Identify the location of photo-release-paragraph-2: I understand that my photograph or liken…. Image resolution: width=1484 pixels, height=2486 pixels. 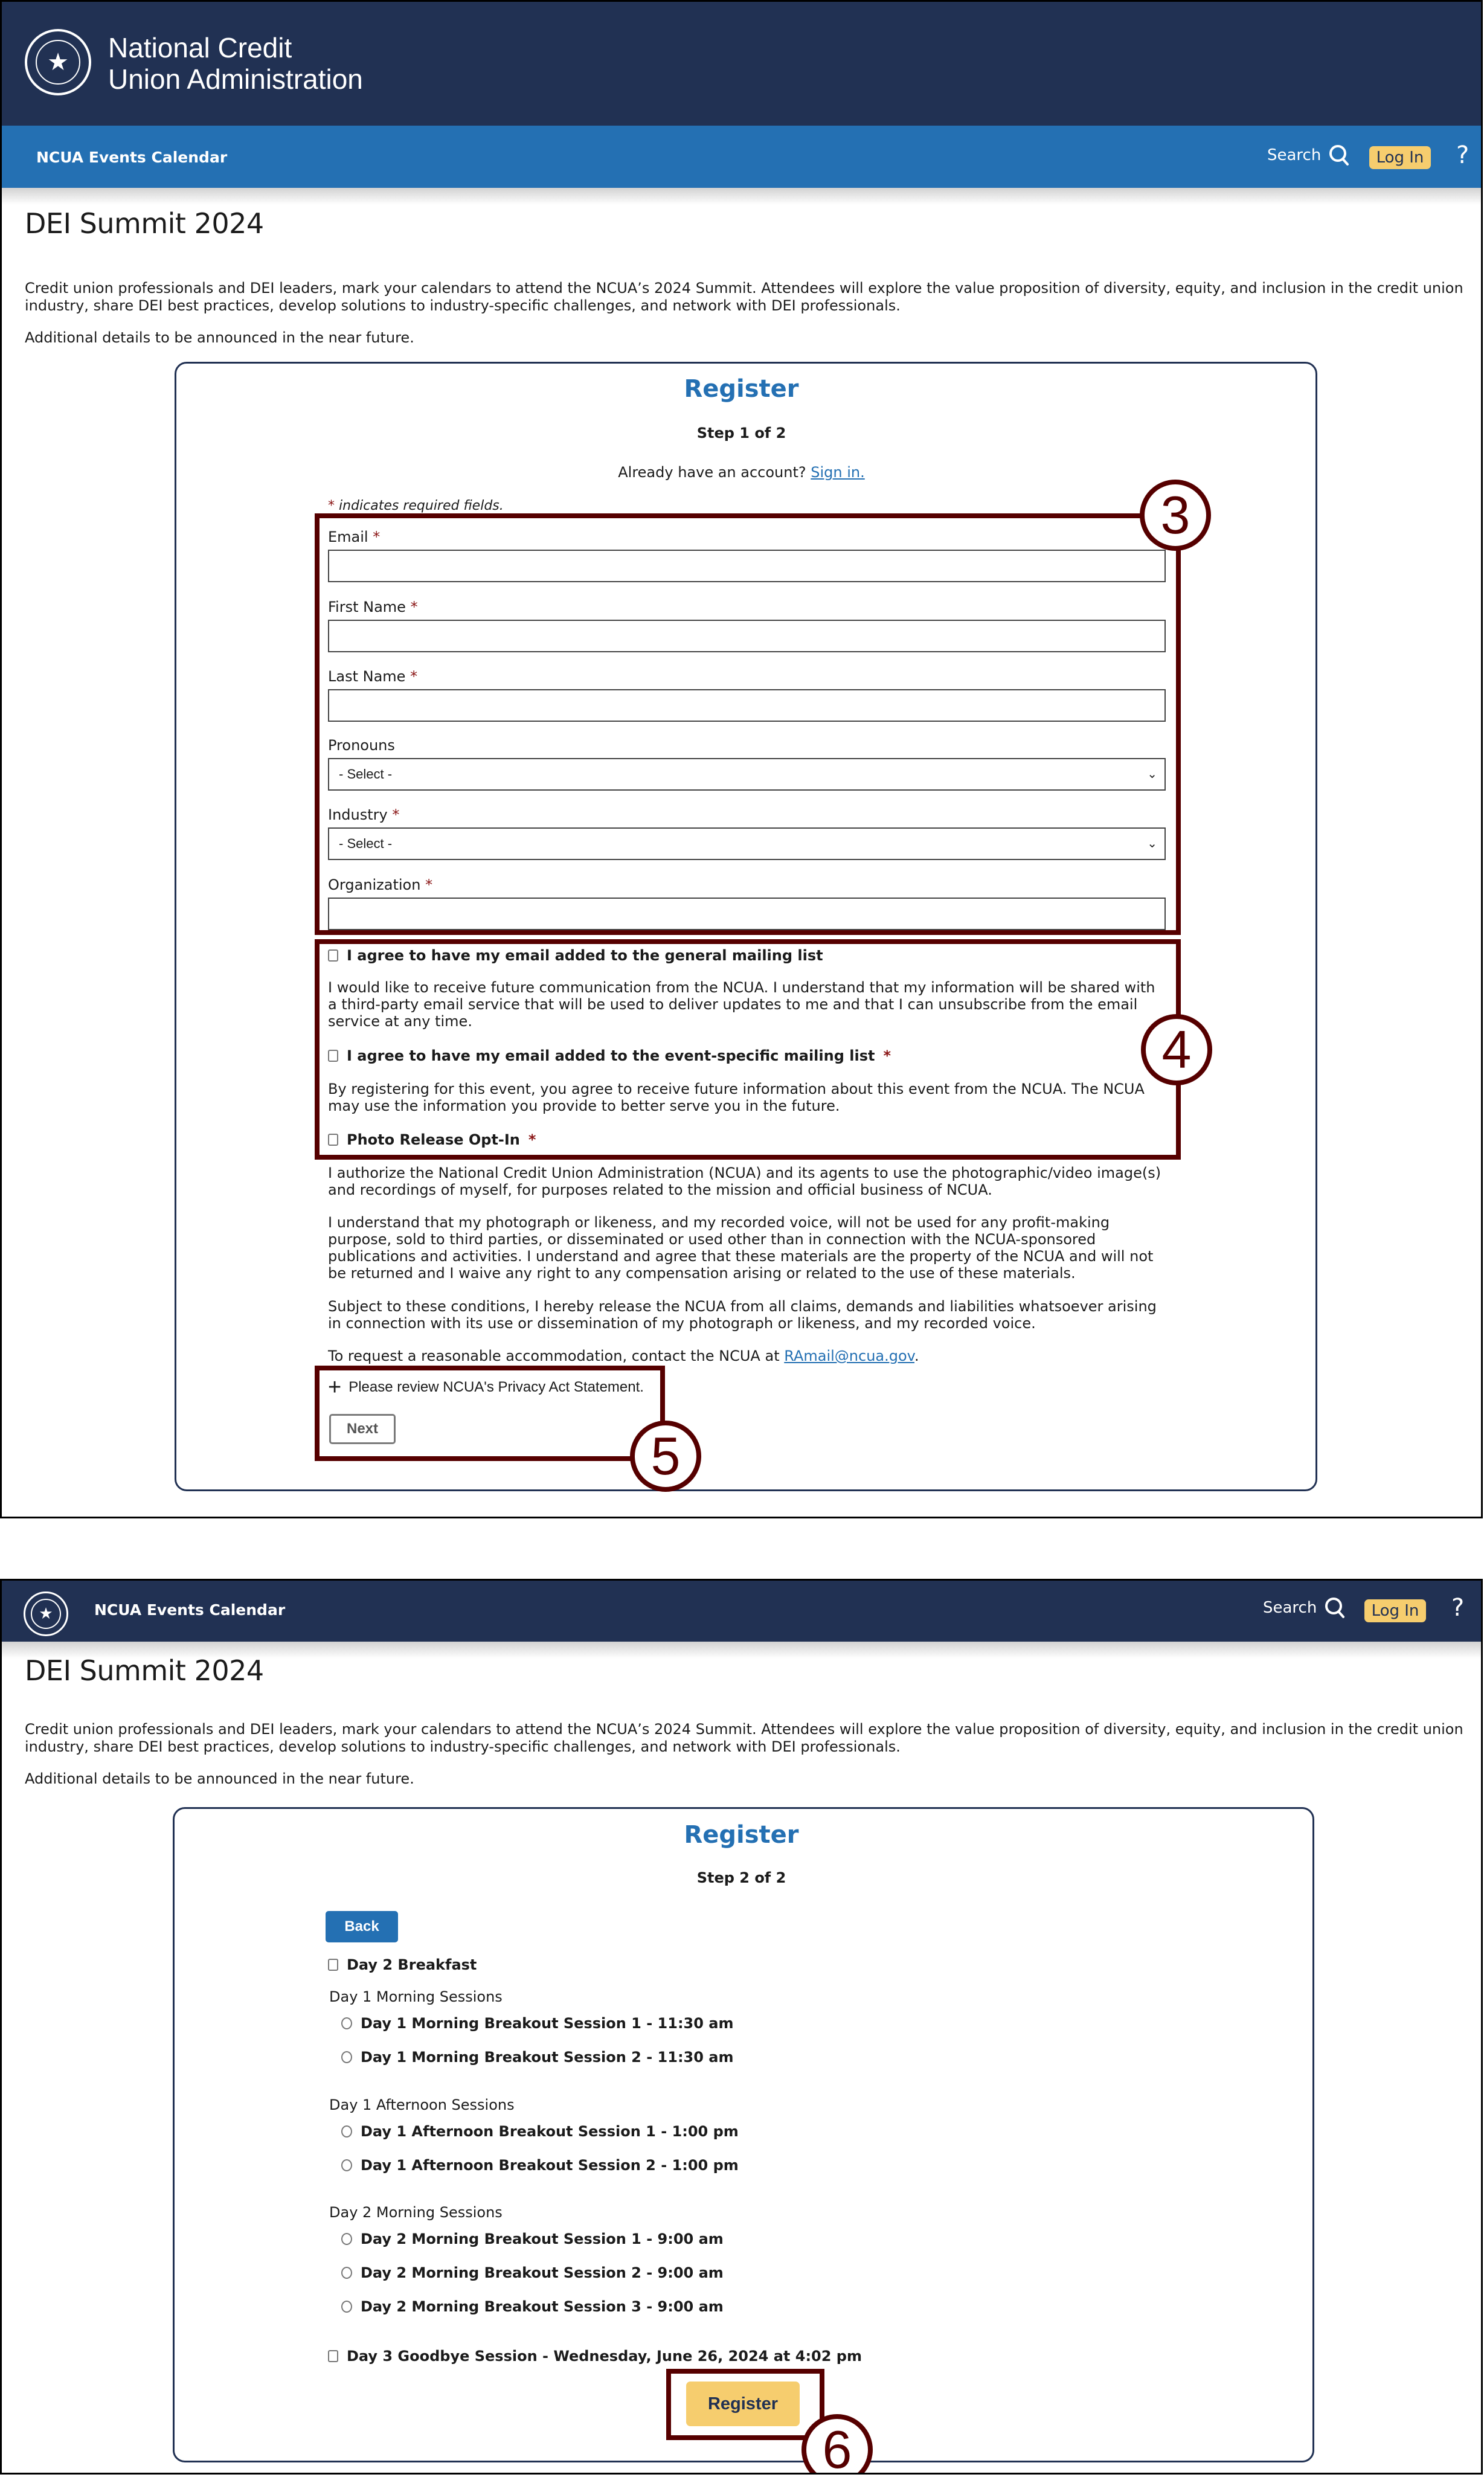
(741, 1248).